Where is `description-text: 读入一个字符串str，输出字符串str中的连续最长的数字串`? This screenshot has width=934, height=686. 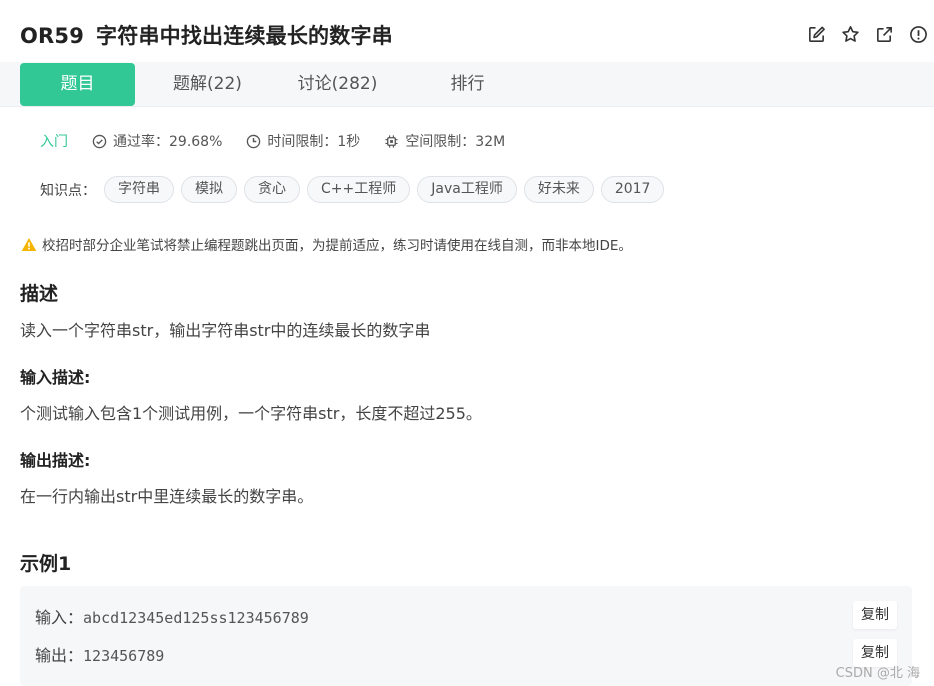
description-text: 读入一个字符串str，输出字符串str中的连续最长的数字串 is located at coordinates (225, 330).